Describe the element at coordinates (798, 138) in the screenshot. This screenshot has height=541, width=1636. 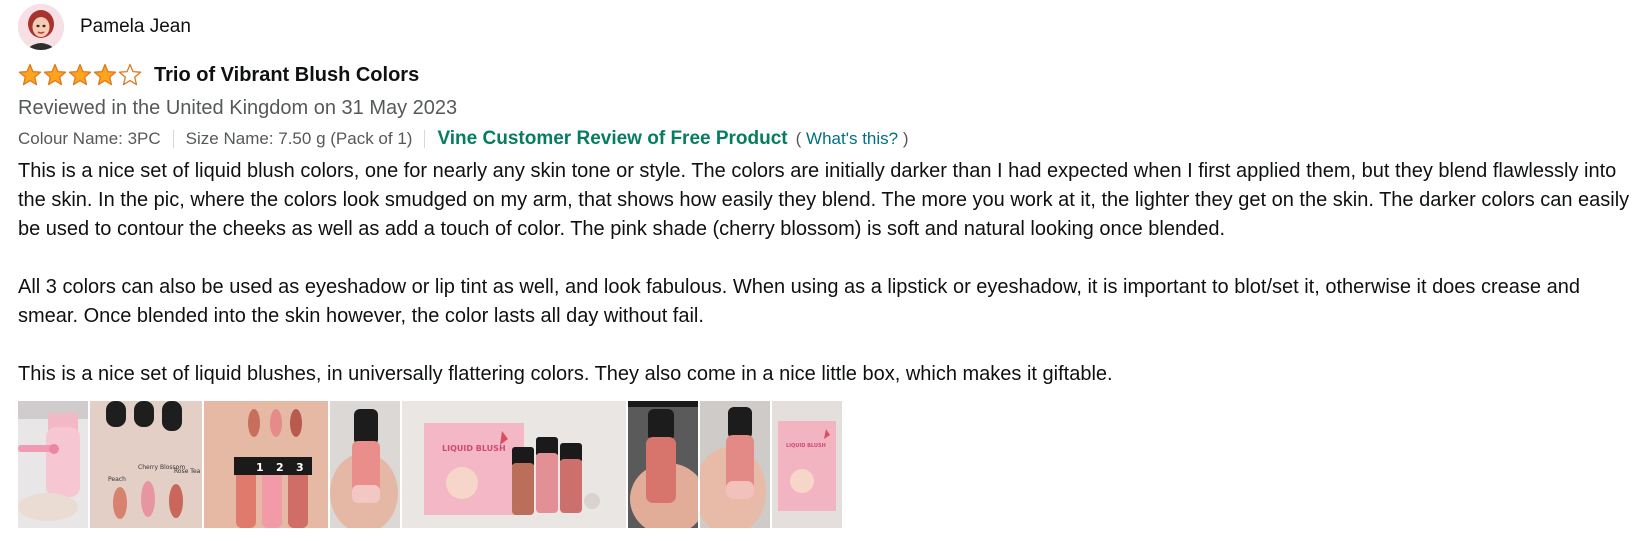
I see `paren-open: (` at that location.